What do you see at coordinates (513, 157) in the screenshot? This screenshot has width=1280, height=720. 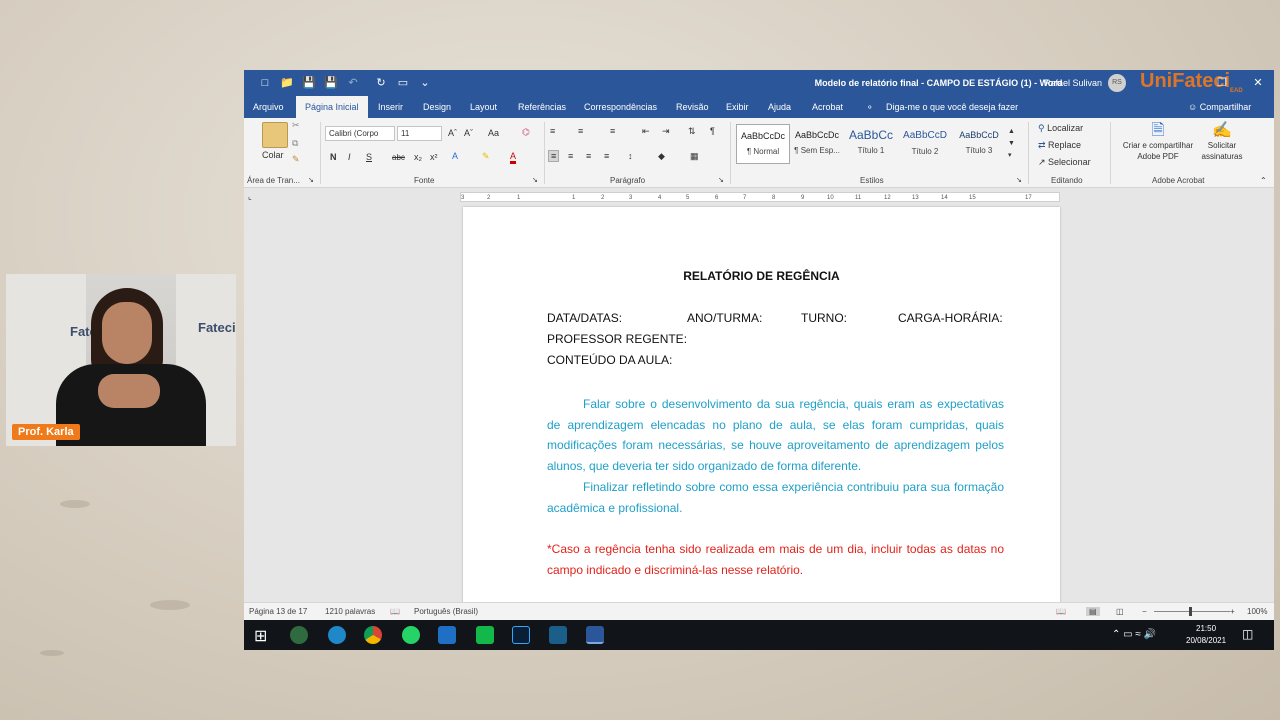 I see `font-color-icon: A` at bounding box center [513, 157].